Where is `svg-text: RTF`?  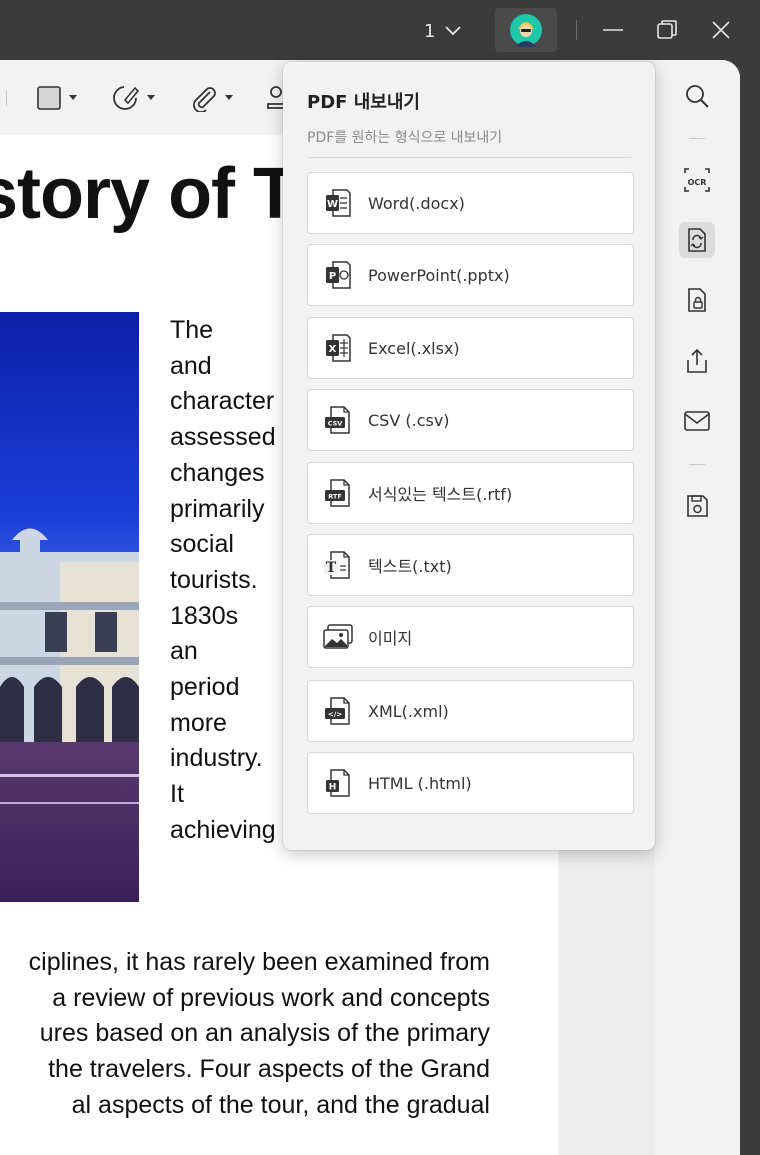
svg-text: RTF is located at coordinates (335, 497).